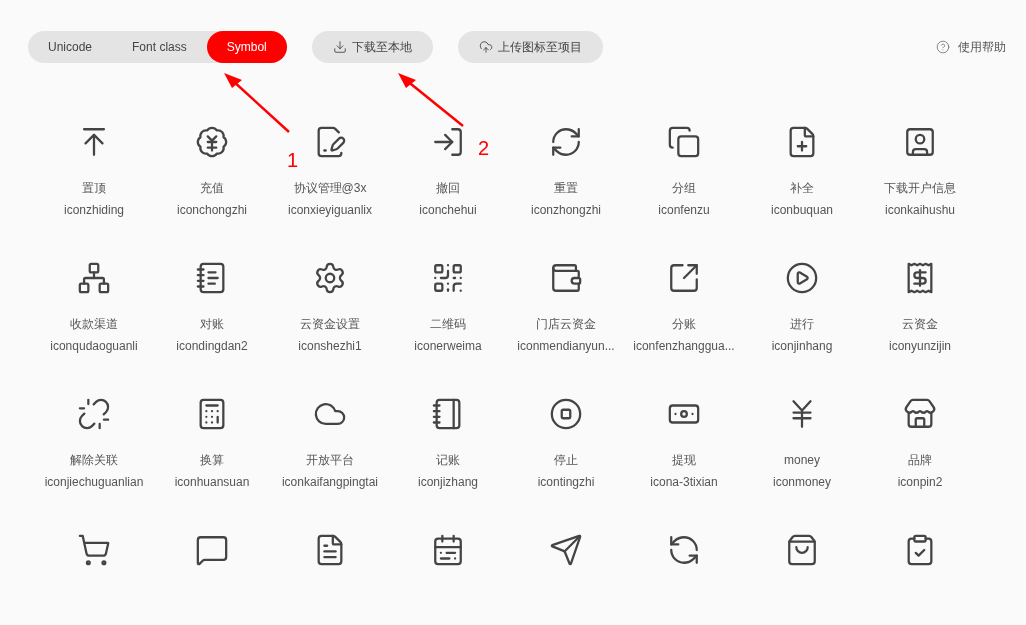 Image resolution: width=1026 pixels, height=625 pixels. Describe the element at coordinates (94, 324) in the screenshot. I see `icon-name: 收款渠道` at that location.